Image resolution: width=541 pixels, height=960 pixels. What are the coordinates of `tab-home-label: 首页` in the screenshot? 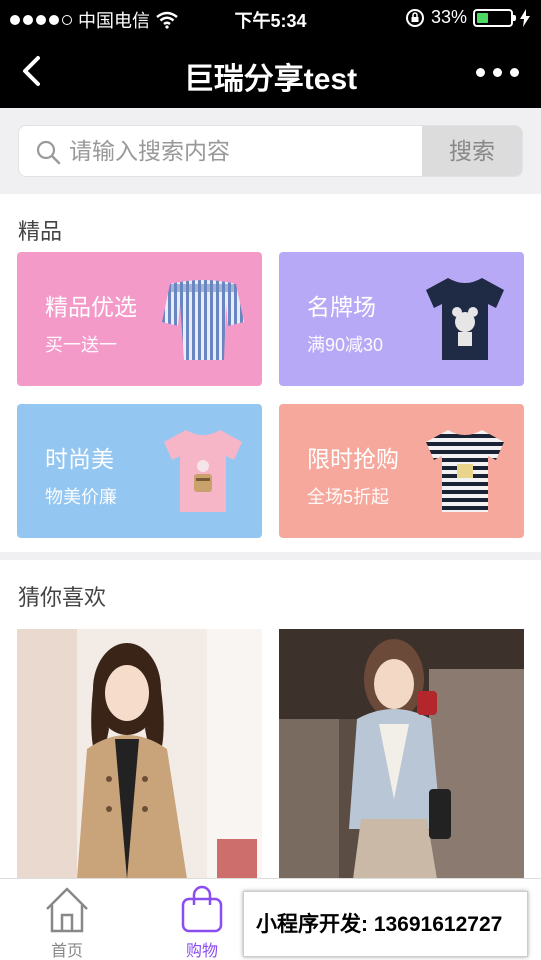 It's located at (66, 951).